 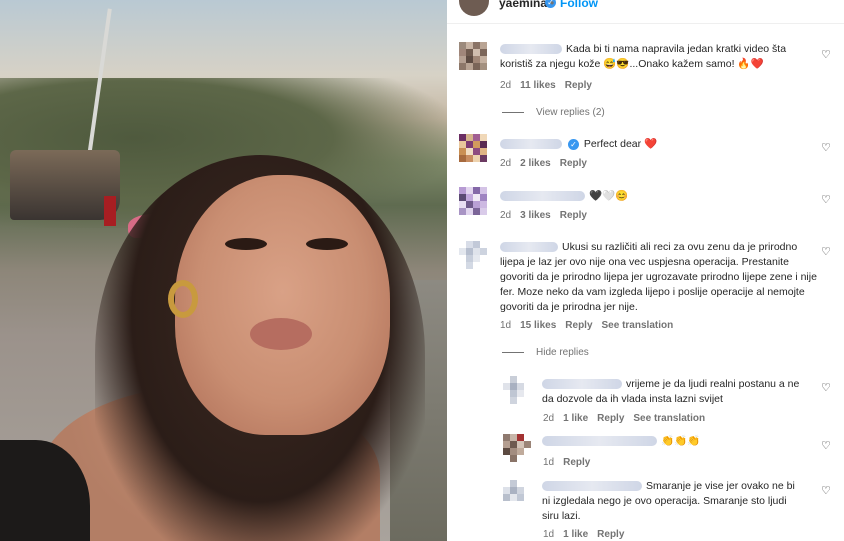 What do you see at coordinates (660, 196) in the screenshot?
I see `comment-text: 🖤🤍😊` at bounding box center [660, 196].